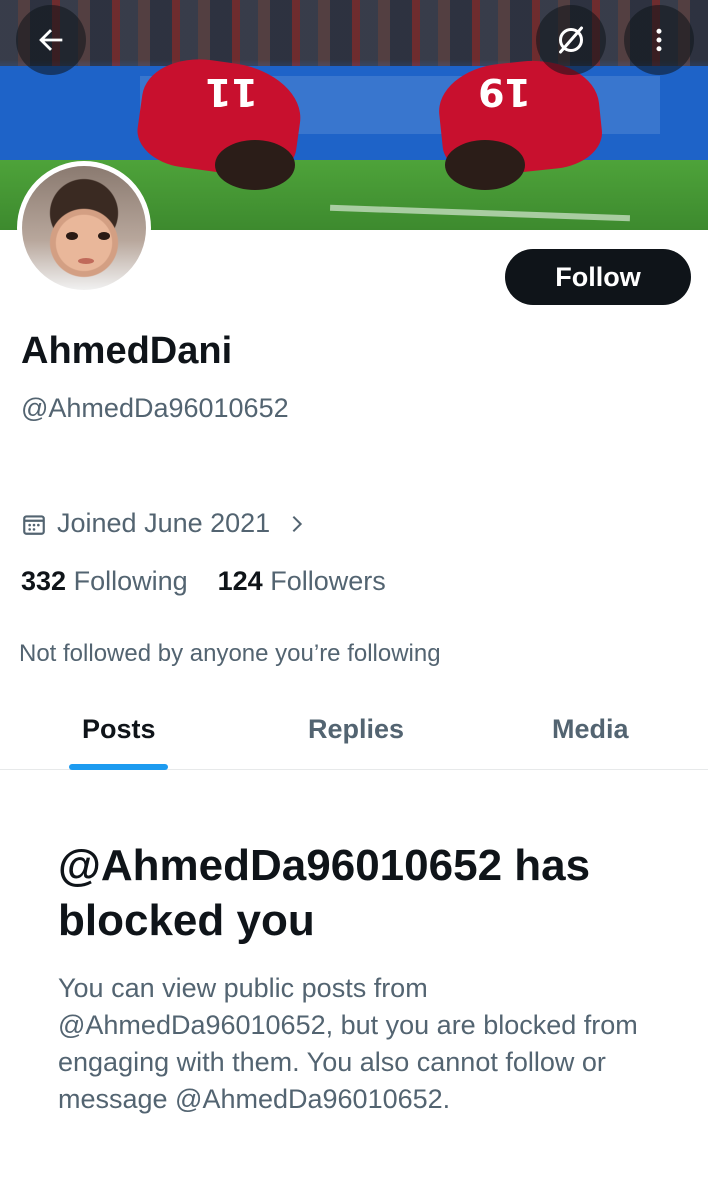 This screenshot has height=1200, width=708. What do you see at coordinates (230, 653) in the screenshot?
I see `not-followed-notice: Not followed by anyone you’re following` at bounding box center [230, 653].